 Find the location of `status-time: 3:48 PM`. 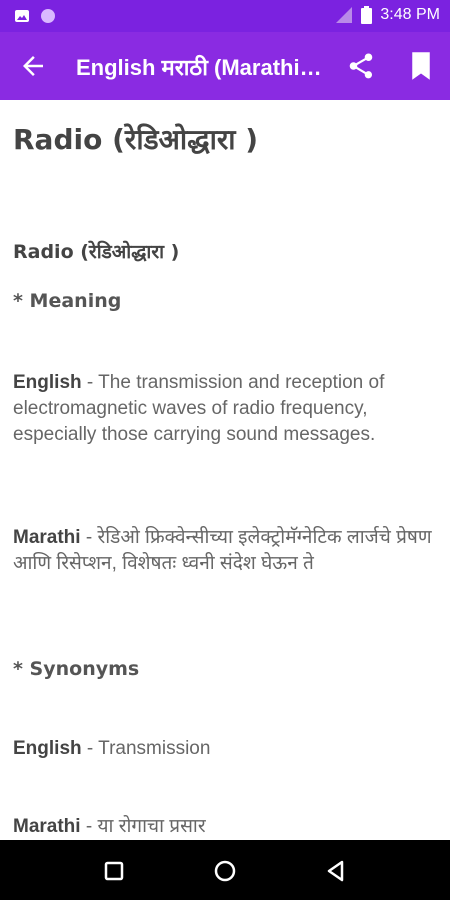

status-time: 3:48 PM is located at coordinates (410, 14).